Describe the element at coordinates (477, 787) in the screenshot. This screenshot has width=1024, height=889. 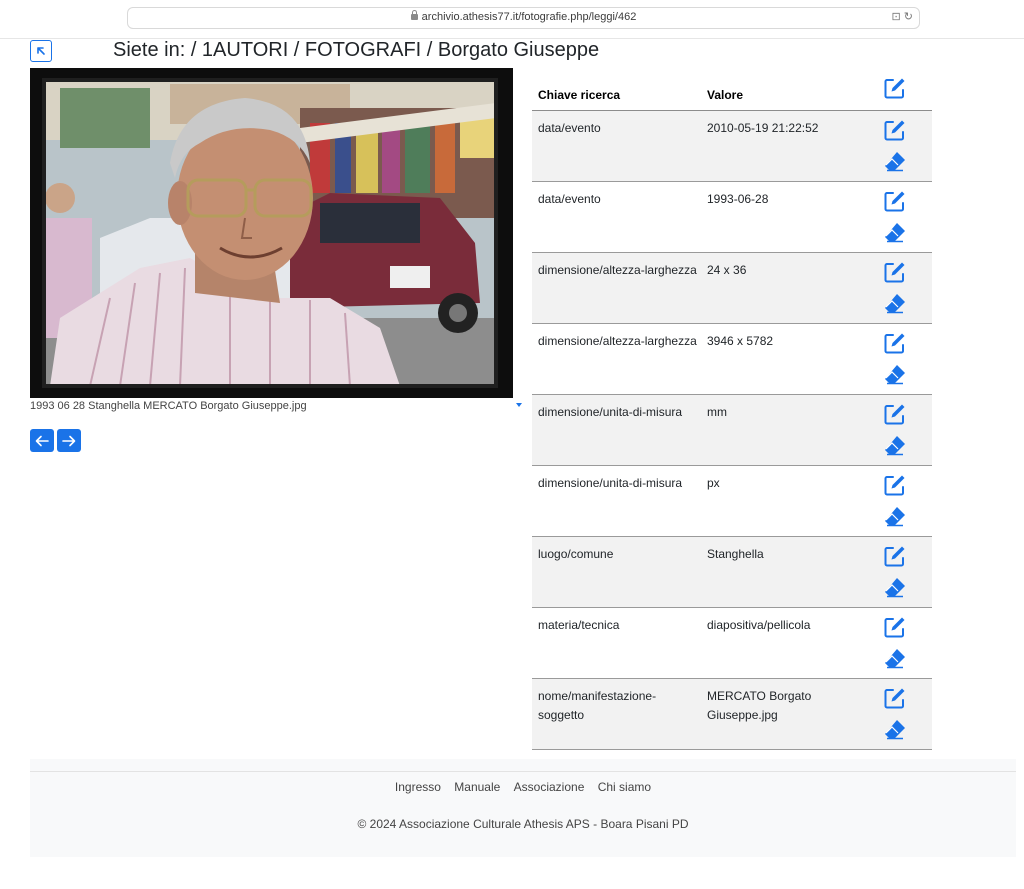
I see `footer-link-manuale: Manuale` at that location.